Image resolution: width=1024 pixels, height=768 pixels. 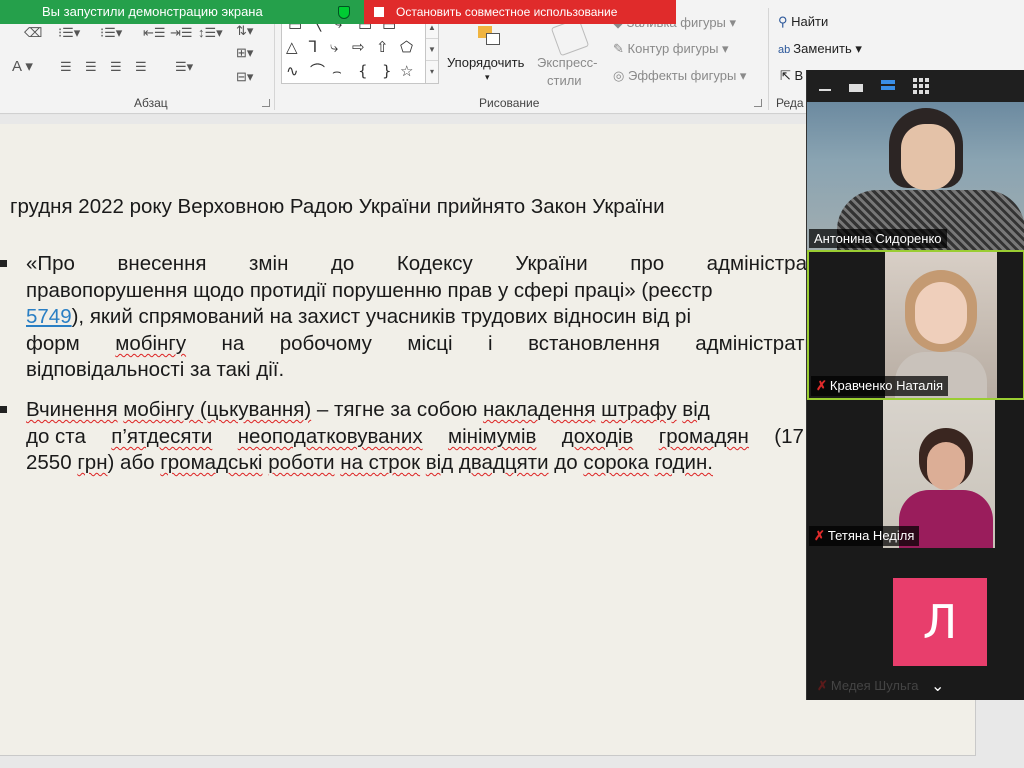 What do you see at coordinates (22, 66) in the screenshot?
I see `font-color-icon: A ▾` at bounding box center [22, 66].